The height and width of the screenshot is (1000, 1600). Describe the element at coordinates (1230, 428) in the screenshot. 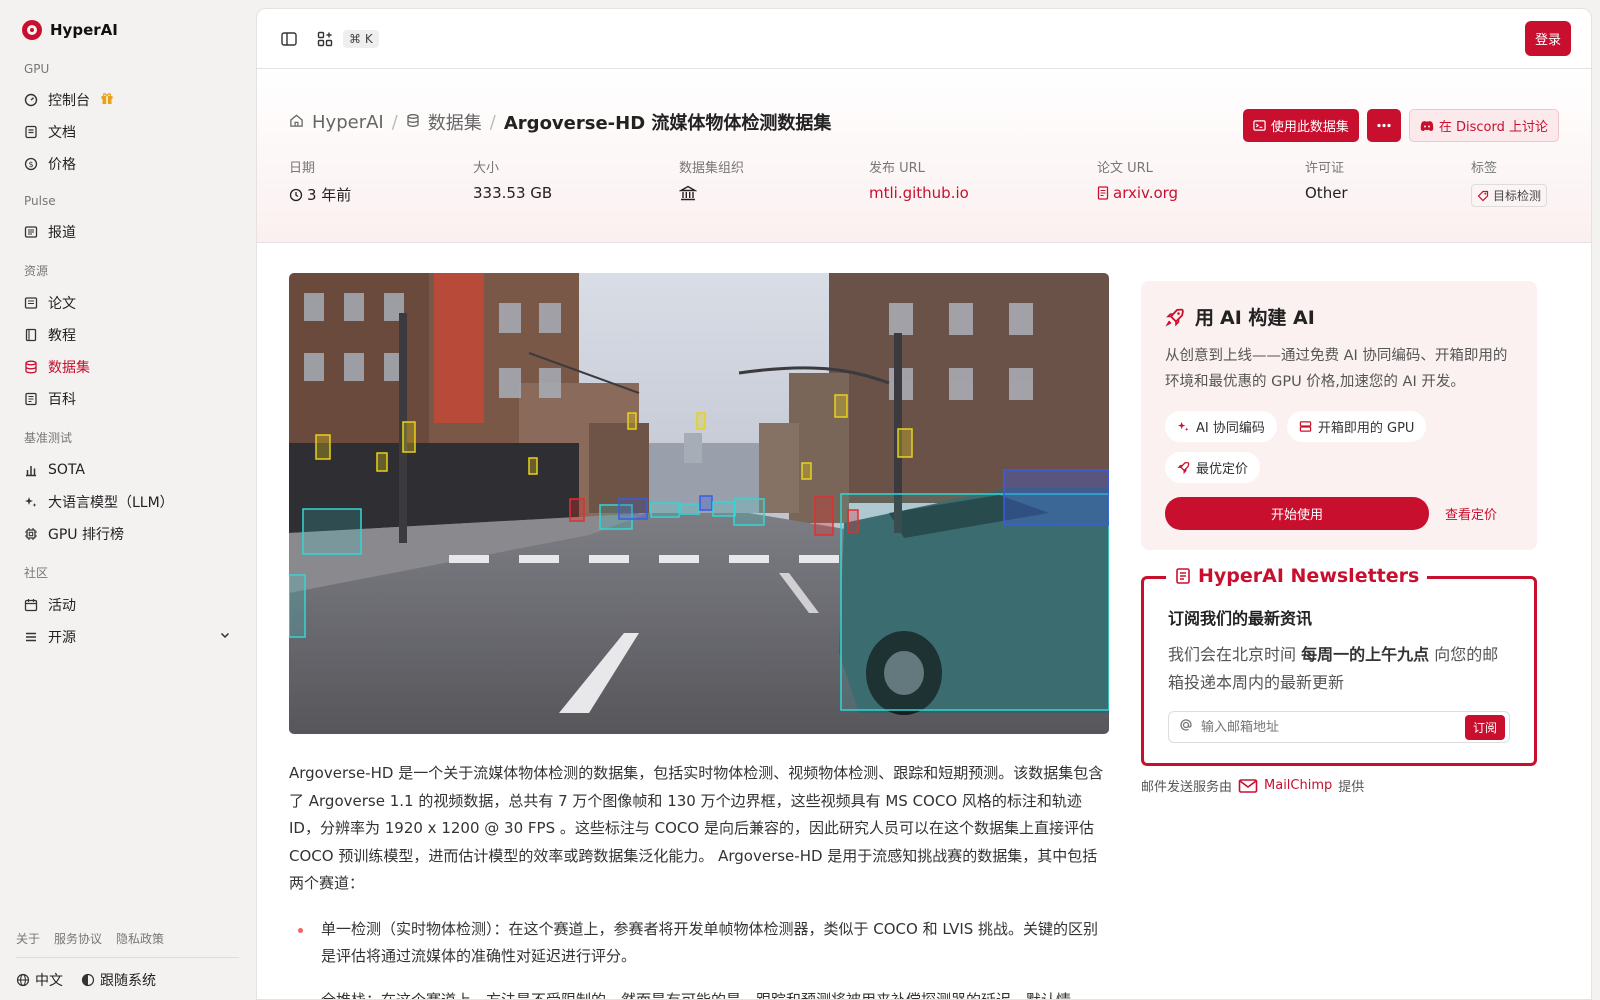

I see `feature-chip-label: AI 协同编码` at that location.